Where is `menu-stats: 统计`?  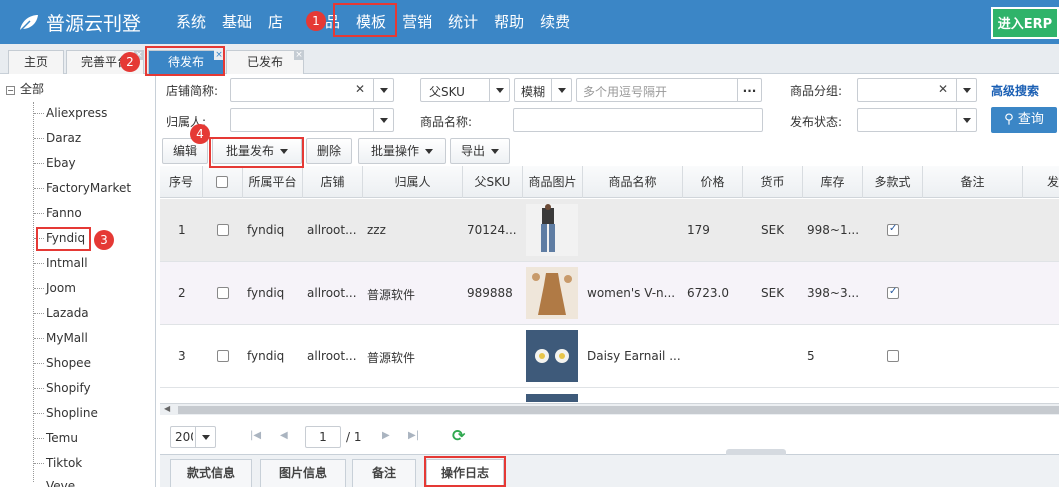
menu-stats: 统计 is located at coordinates (463, 22).